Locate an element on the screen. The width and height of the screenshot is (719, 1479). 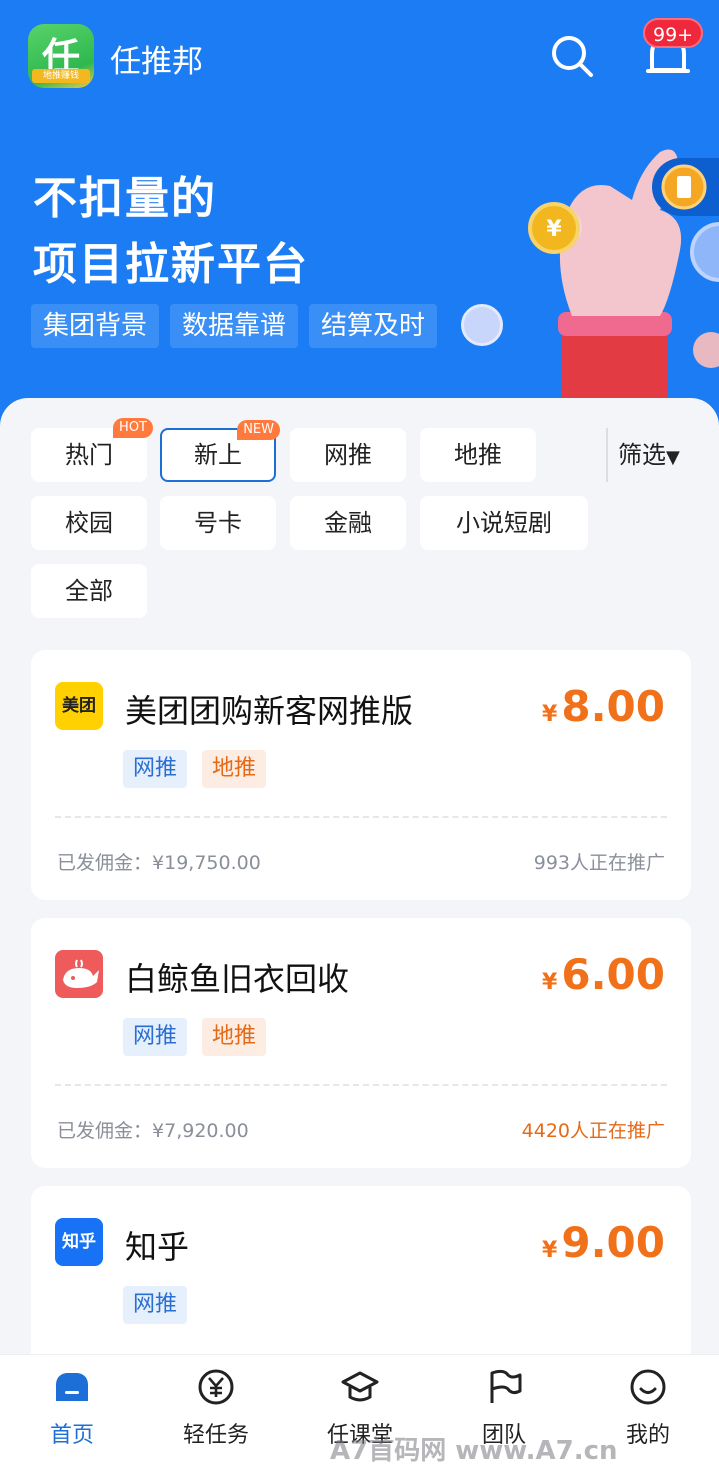
search-button is located at coordinates (572, 56).